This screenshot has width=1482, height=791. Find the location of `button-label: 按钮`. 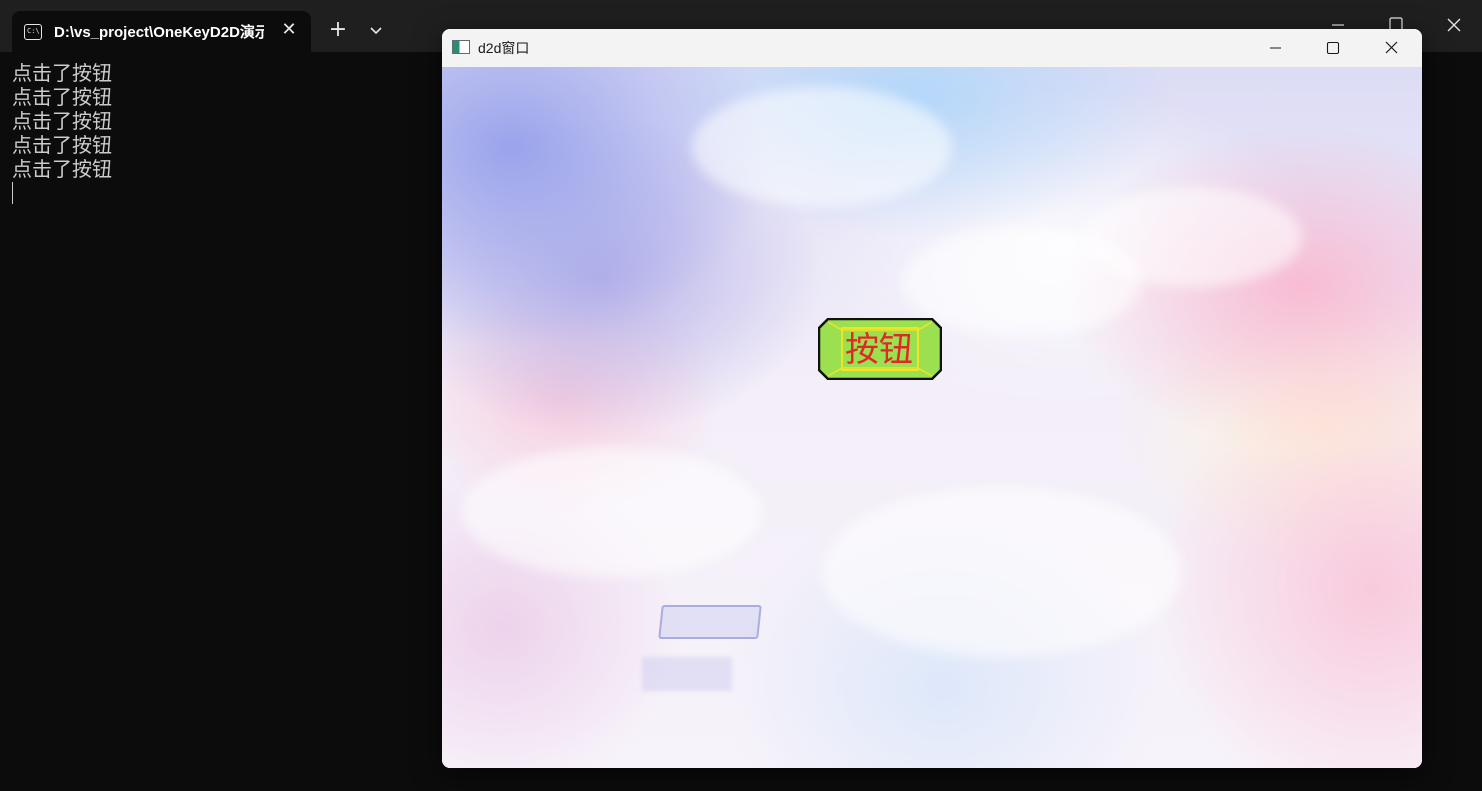

button-label: 按钮 is located at coordinates (879, 350).